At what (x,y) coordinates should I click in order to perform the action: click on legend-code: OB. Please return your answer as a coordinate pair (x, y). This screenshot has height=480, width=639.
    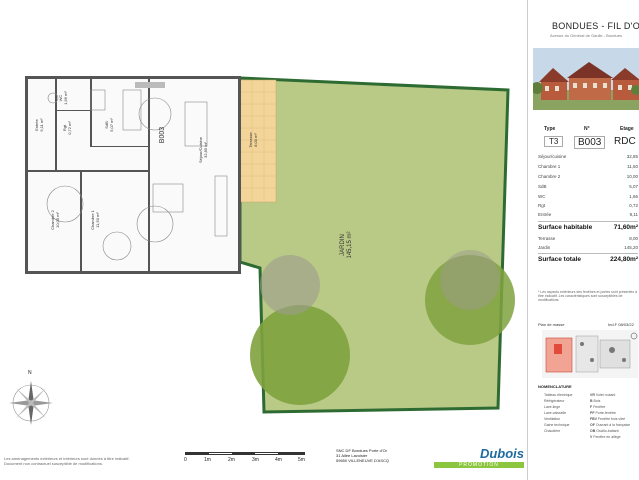
    Looking at the image, I should click on (593, 431).